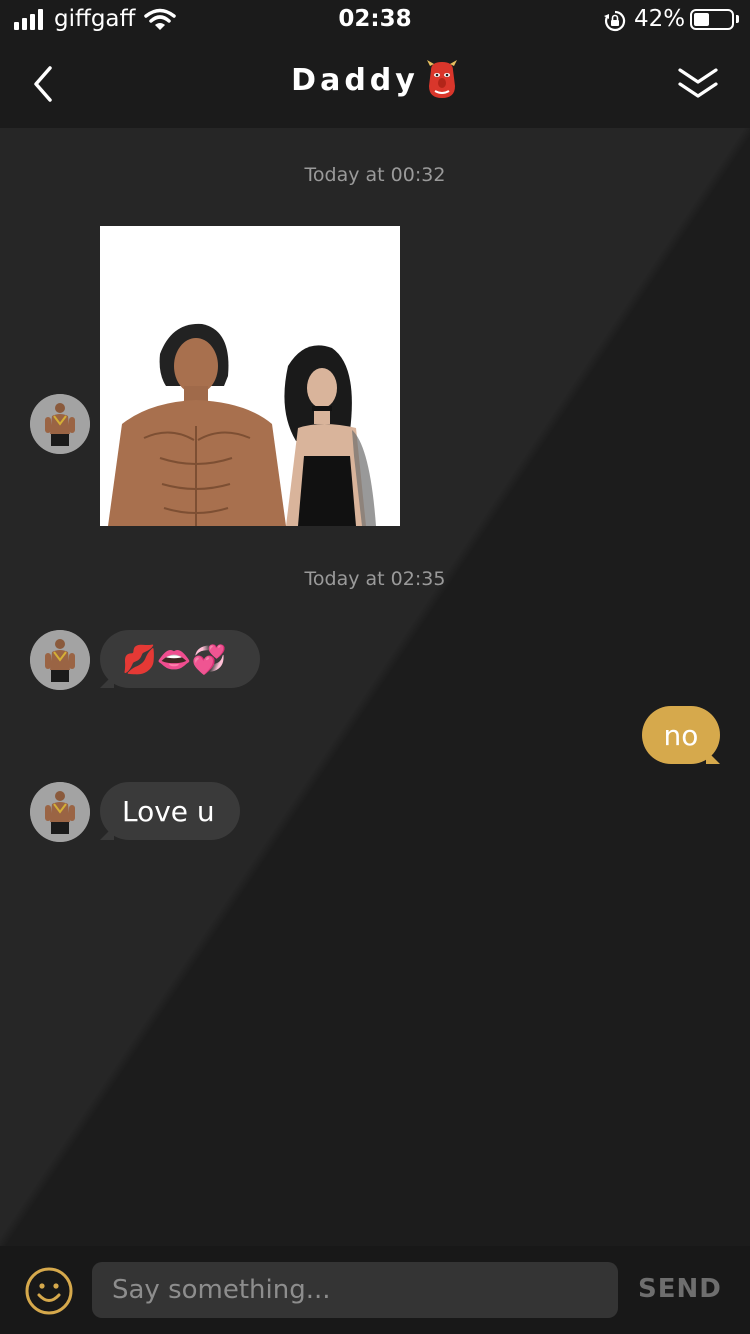 This screenshot has height=1334, width=750. Describe the element at coordinates (375, 175) in the screenshot. I see `timestamp: Today at 00:32` at that location.